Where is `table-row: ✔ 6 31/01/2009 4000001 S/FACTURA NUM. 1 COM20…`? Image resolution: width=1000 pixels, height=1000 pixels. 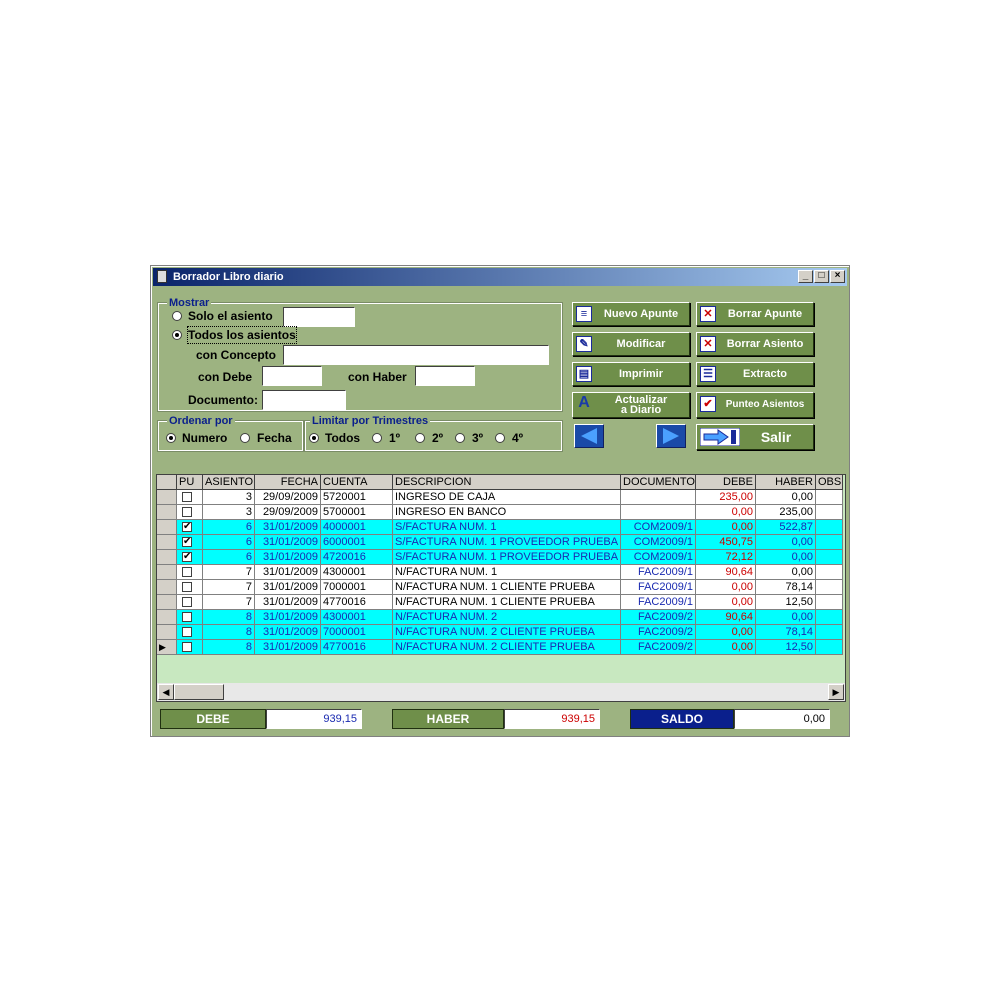 table-row: ✔ 6 31/01/2009 4000001 S/FACTURA NUM. 1 COM20… is located at coordinates (501, 527).